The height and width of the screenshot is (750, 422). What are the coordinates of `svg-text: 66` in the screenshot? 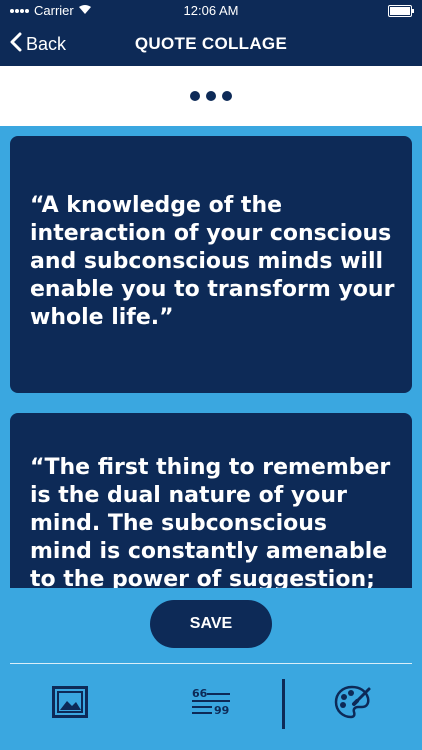 It's located at (200, 693).